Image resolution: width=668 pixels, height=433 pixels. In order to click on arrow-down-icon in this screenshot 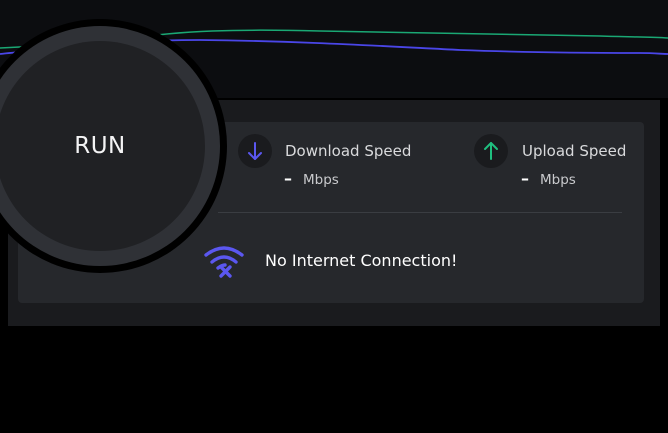, I will do `click(255, 151)`.